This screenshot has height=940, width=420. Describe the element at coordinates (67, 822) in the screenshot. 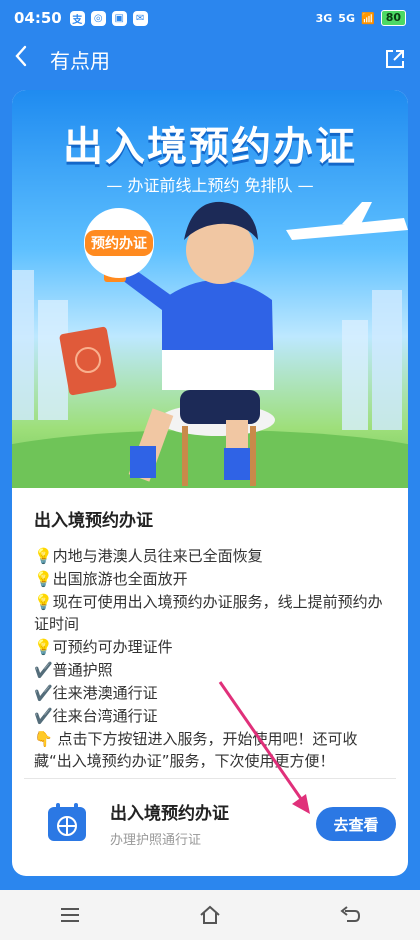

I see `calendar-globe-icon` at that location.